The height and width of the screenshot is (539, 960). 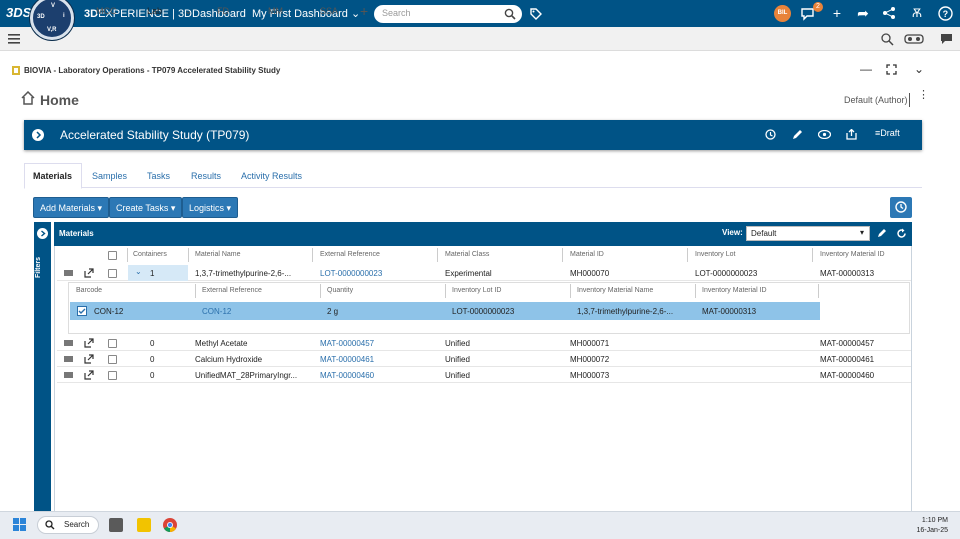 I want to click on subcol-inventory-material-id: Inventory Material ID, so click(x=734, y=290).